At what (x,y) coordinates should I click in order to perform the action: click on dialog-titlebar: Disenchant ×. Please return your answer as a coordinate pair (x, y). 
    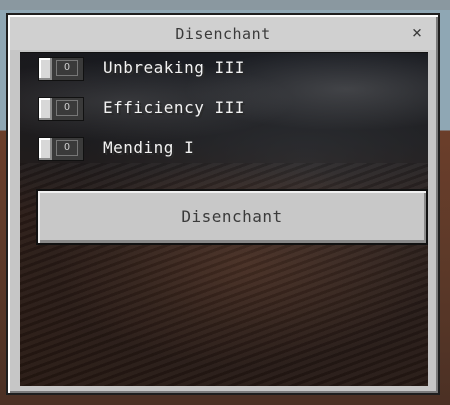
    Looking at the image, I should click on (223, 33).